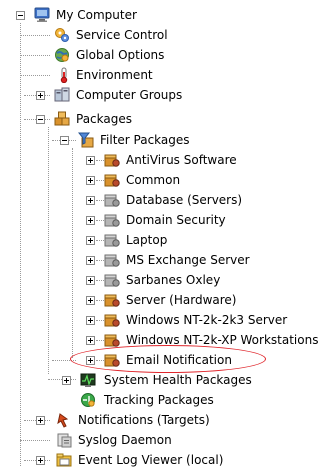  I want to click on tree-node-label: Service Control, so click(122, 35).